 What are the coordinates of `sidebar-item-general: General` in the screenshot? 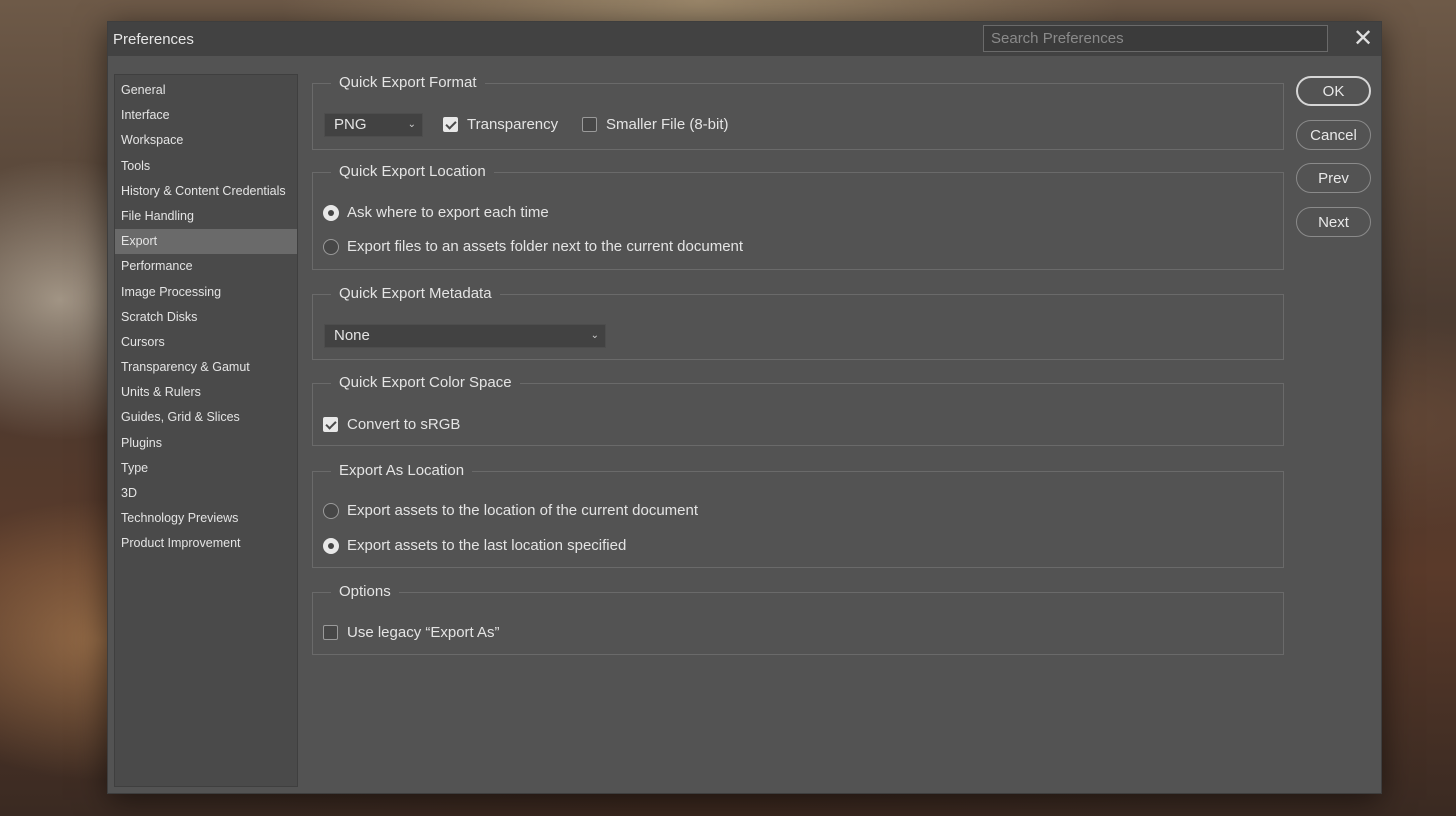 It's located at (206, 90).